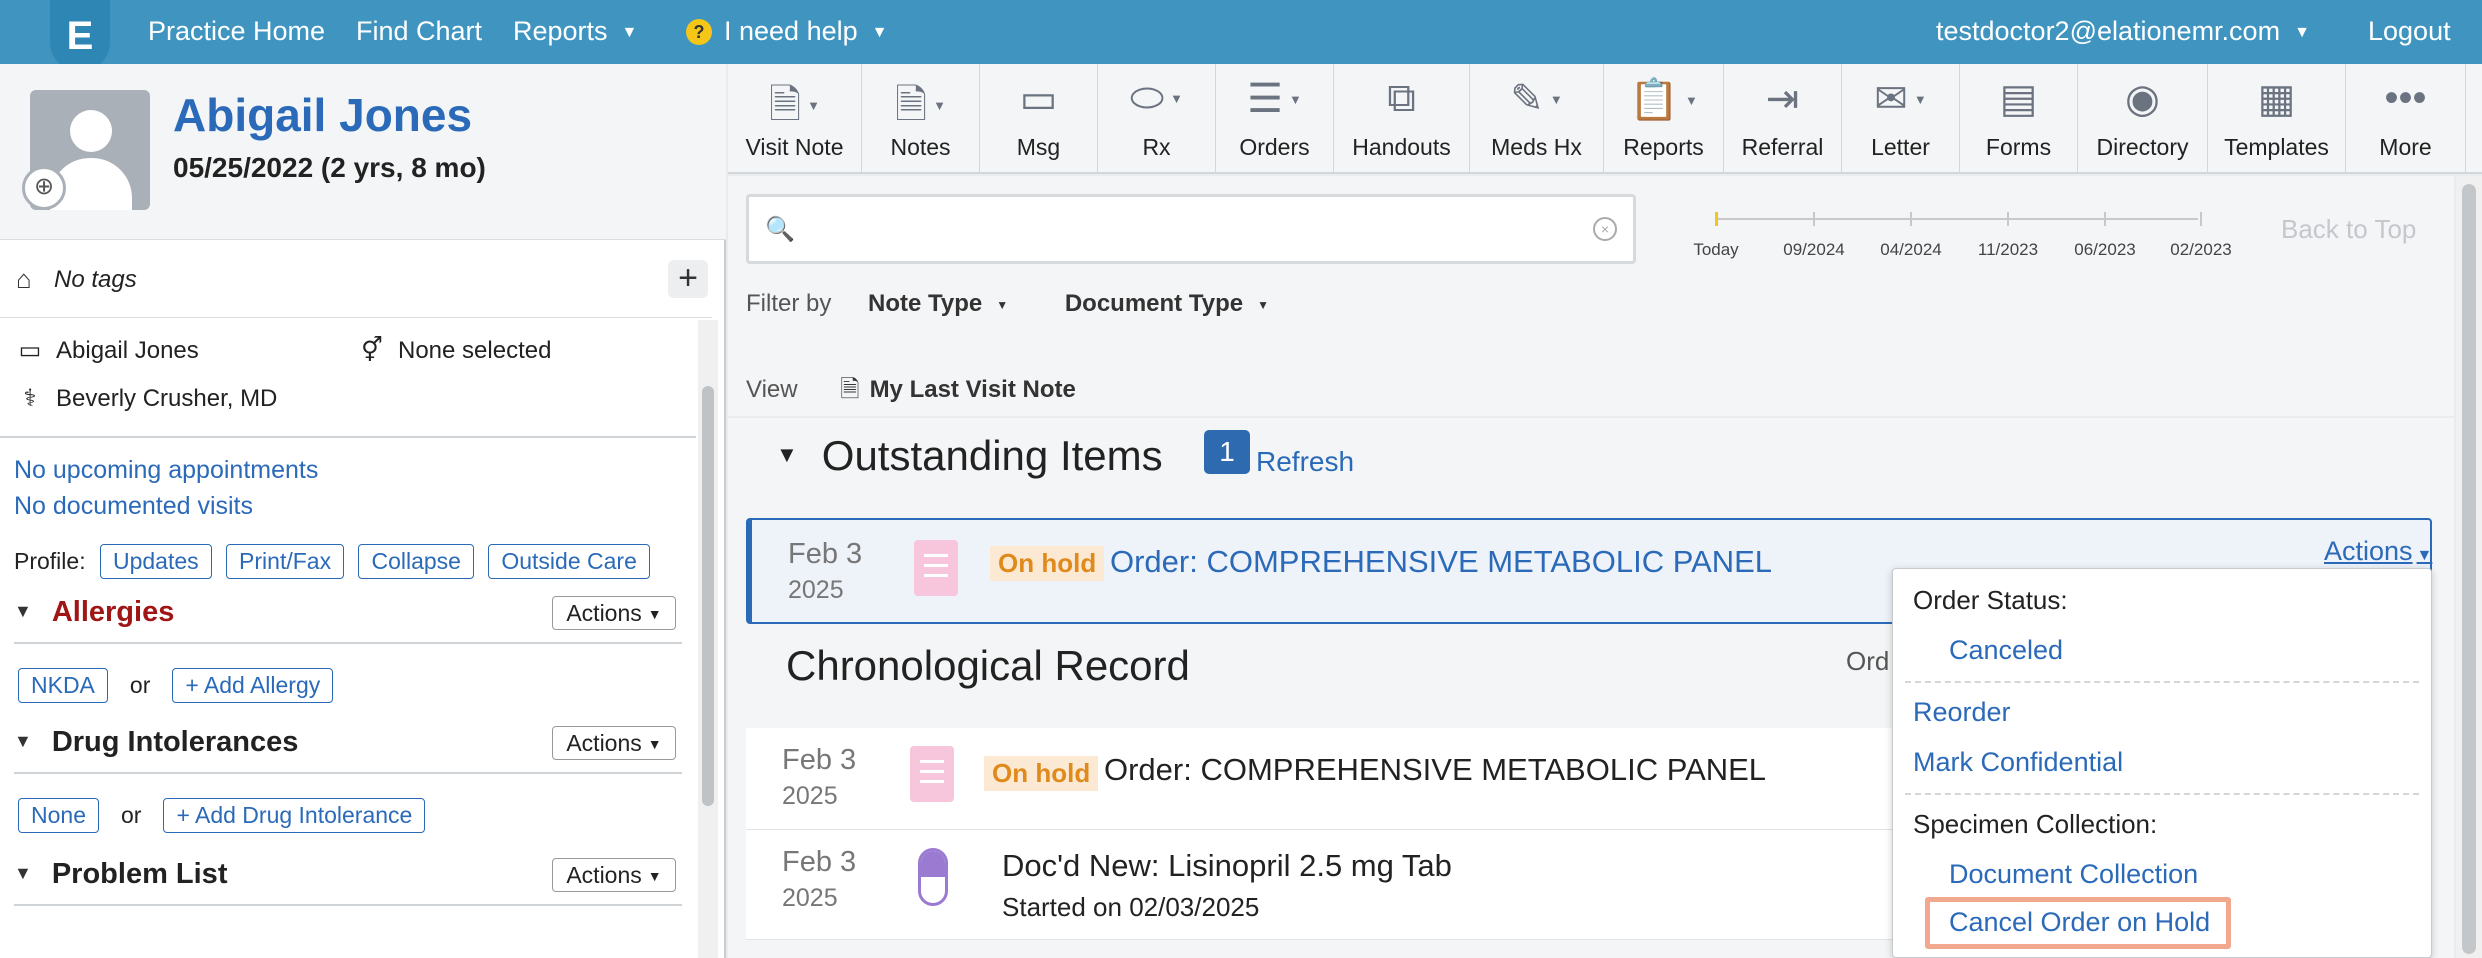 This screenshot has height=958, width=2482. What do you see at coordinates (416, 561) in the screenshot?
I see `profile-collapse-button: Collapse` at bounding box center [416, 561].